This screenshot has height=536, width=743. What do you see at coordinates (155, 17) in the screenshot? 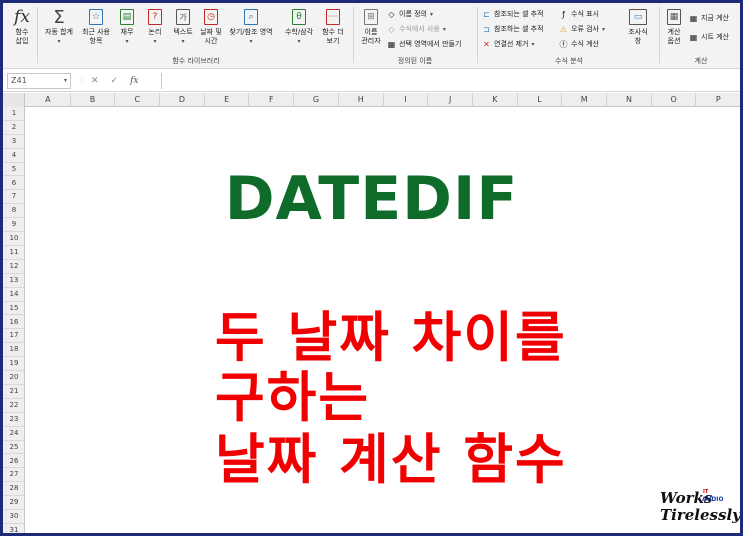
I see `question-icon: ?` at bounding box center [155, 17].